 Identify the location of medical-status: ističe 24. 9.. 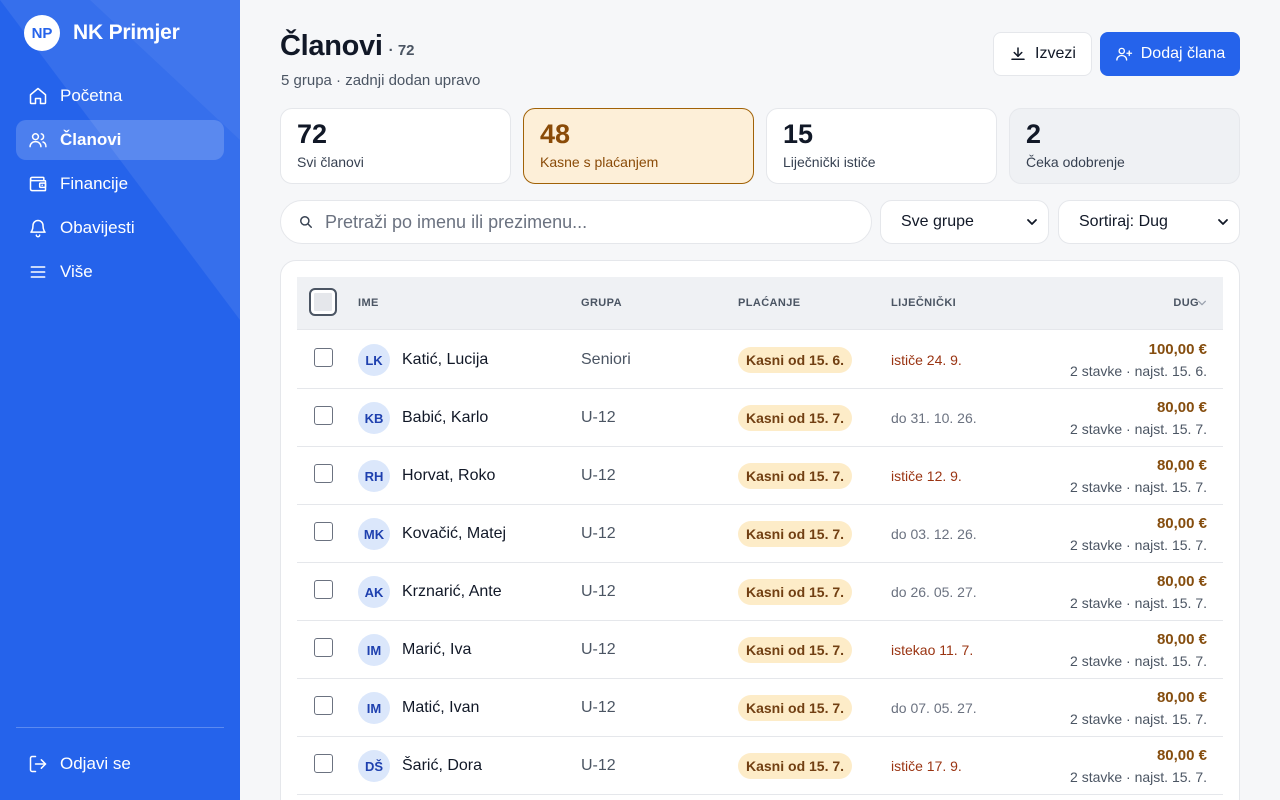
(926, 360).